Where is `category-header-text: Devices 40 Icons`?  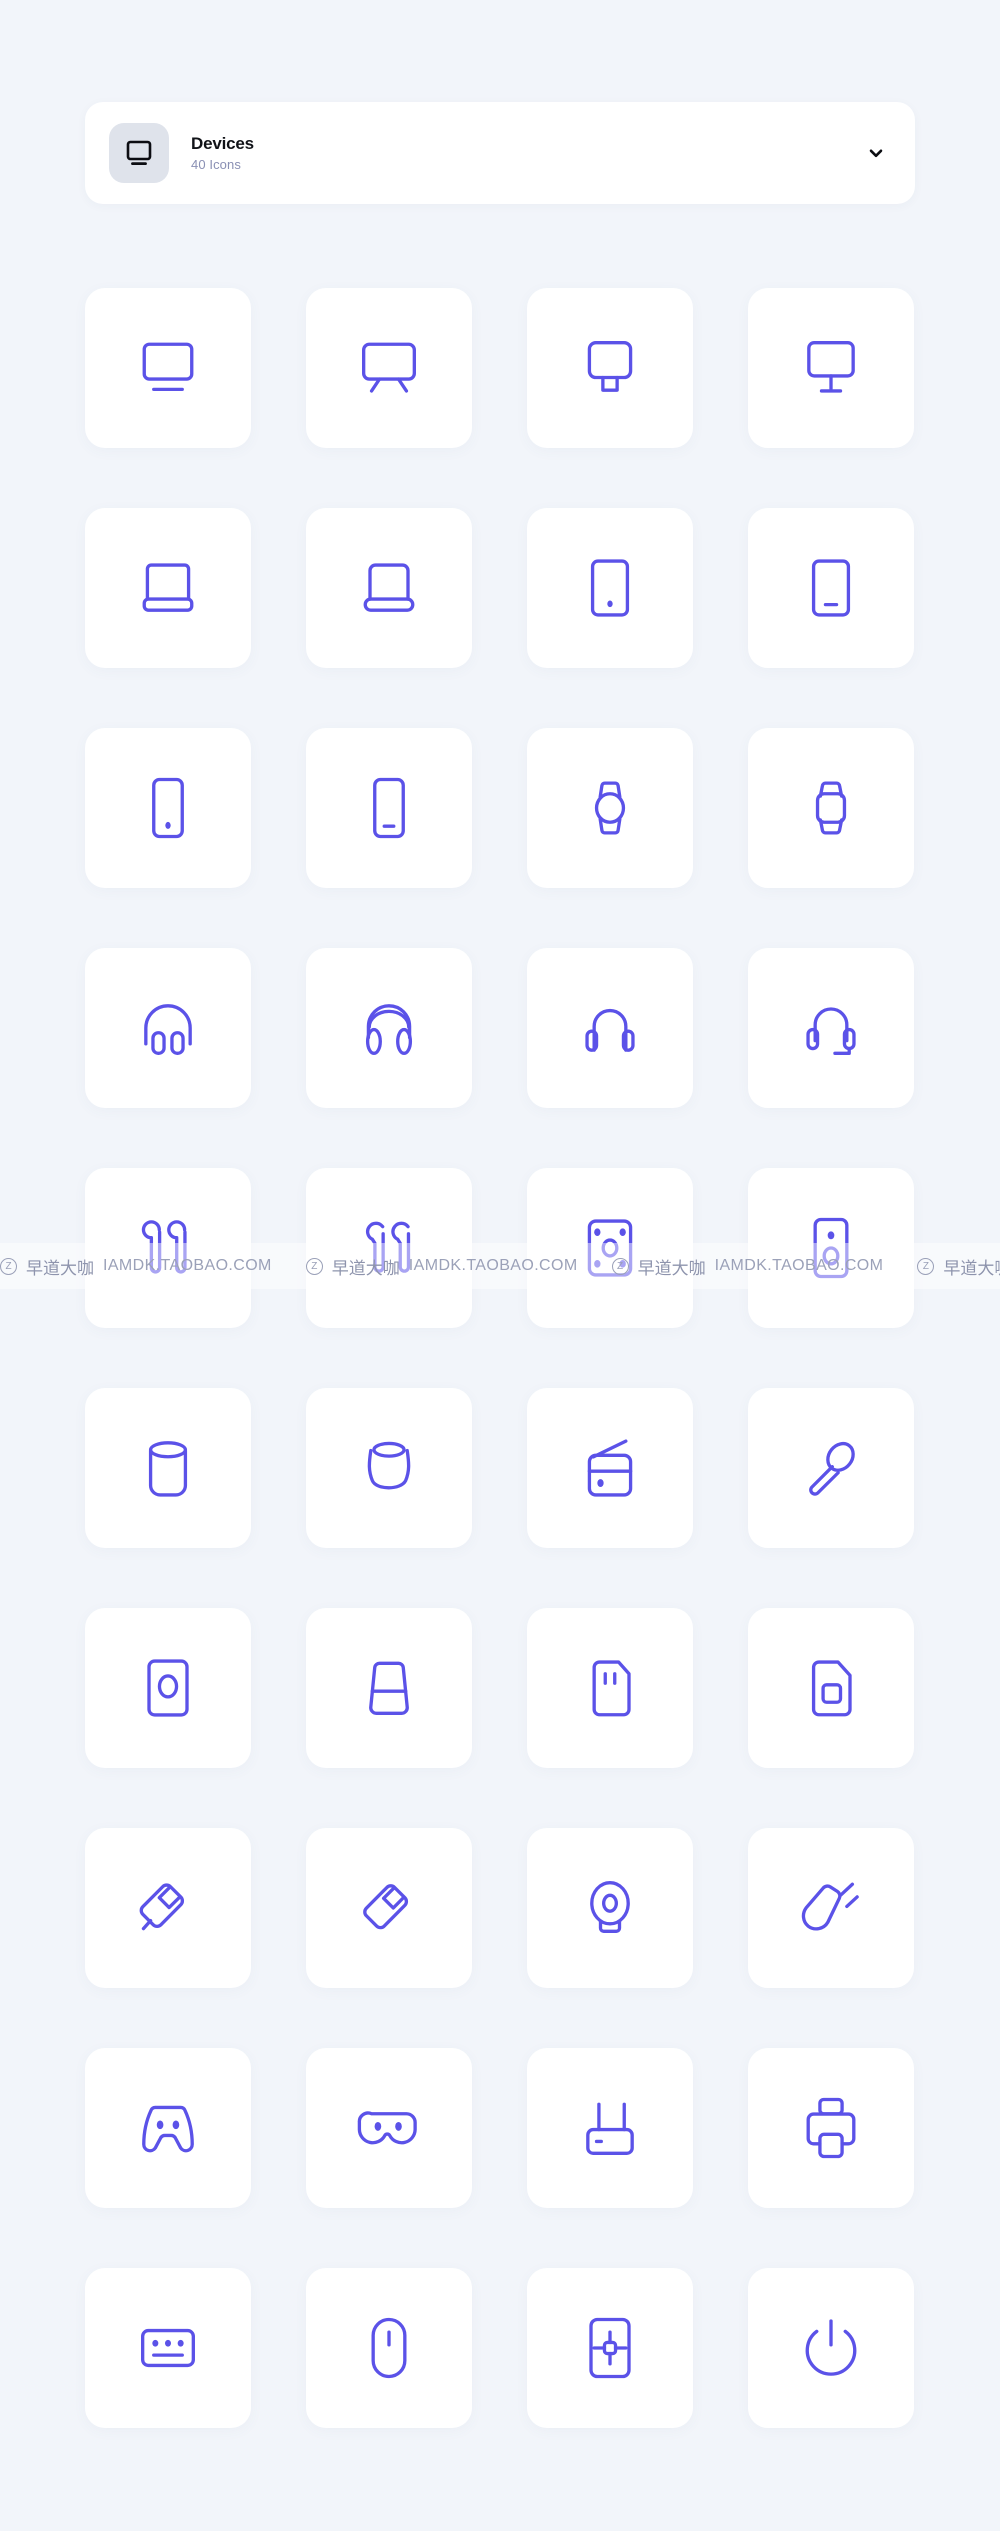
category-header-text: Devices 40 Icons is located at coordinates (222, 153).